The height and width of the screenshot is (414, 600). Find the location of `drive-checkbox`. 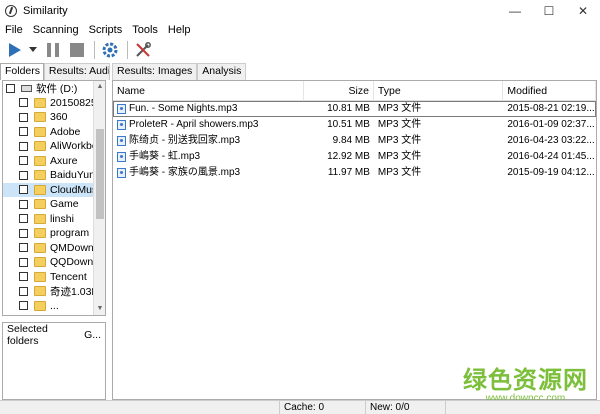

drive-checkbox is located at coordinates (10, 88).